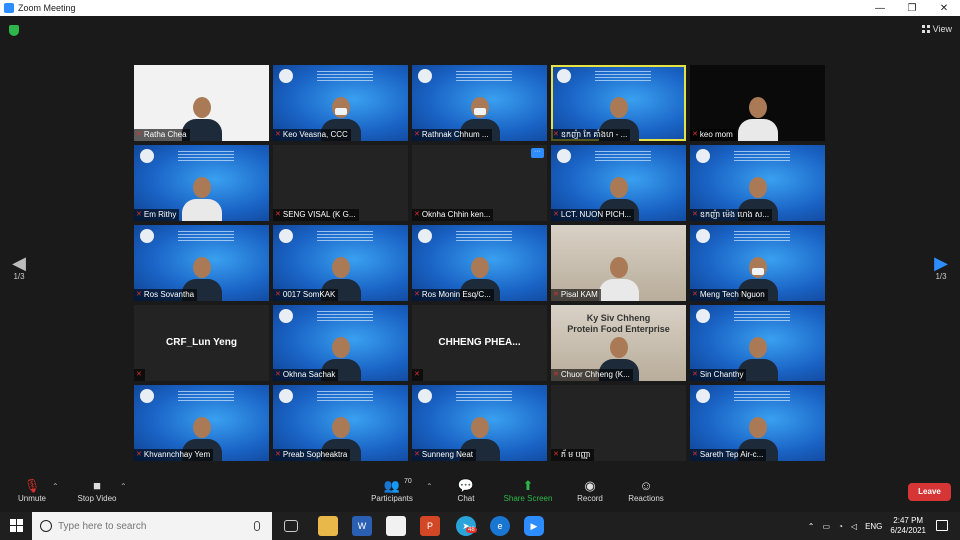 This screenshot has height=540, width=960. What do you see at coordinates (480, 8) in the screenshot?
I see `window-titlebar: Zoom Meeting — ❐ ✕` at bounding box center [480, 8].